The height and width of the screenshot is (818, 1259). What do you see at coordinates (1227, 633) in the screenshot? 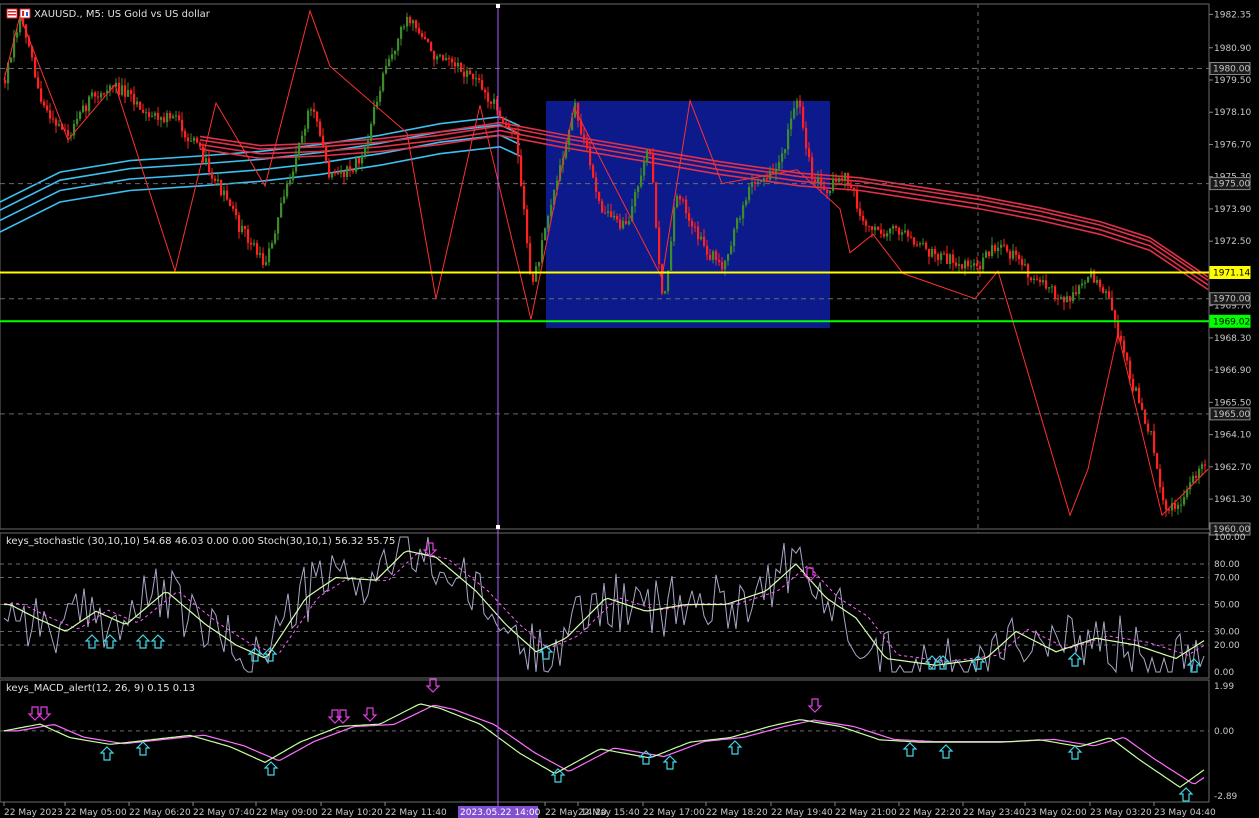
I see `stoch-tick-label: 30.00` at bounding box center [1227, 633].